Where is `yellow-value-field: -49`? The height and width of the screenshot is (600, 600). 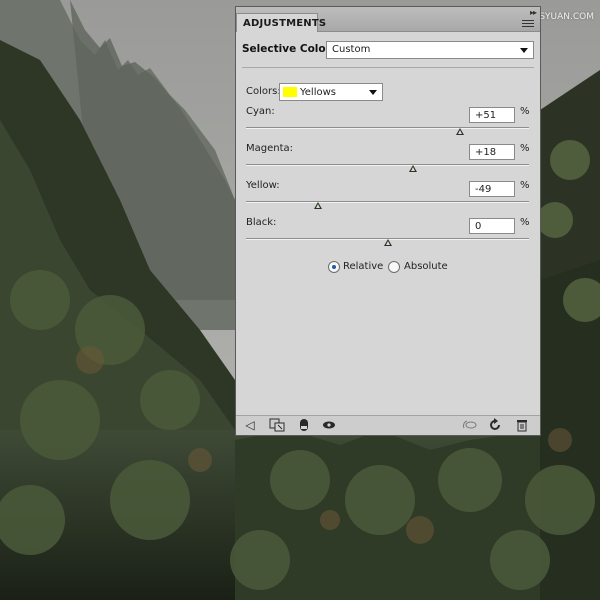
yellow-value-field: -49 is located at coordinates (492, 189).